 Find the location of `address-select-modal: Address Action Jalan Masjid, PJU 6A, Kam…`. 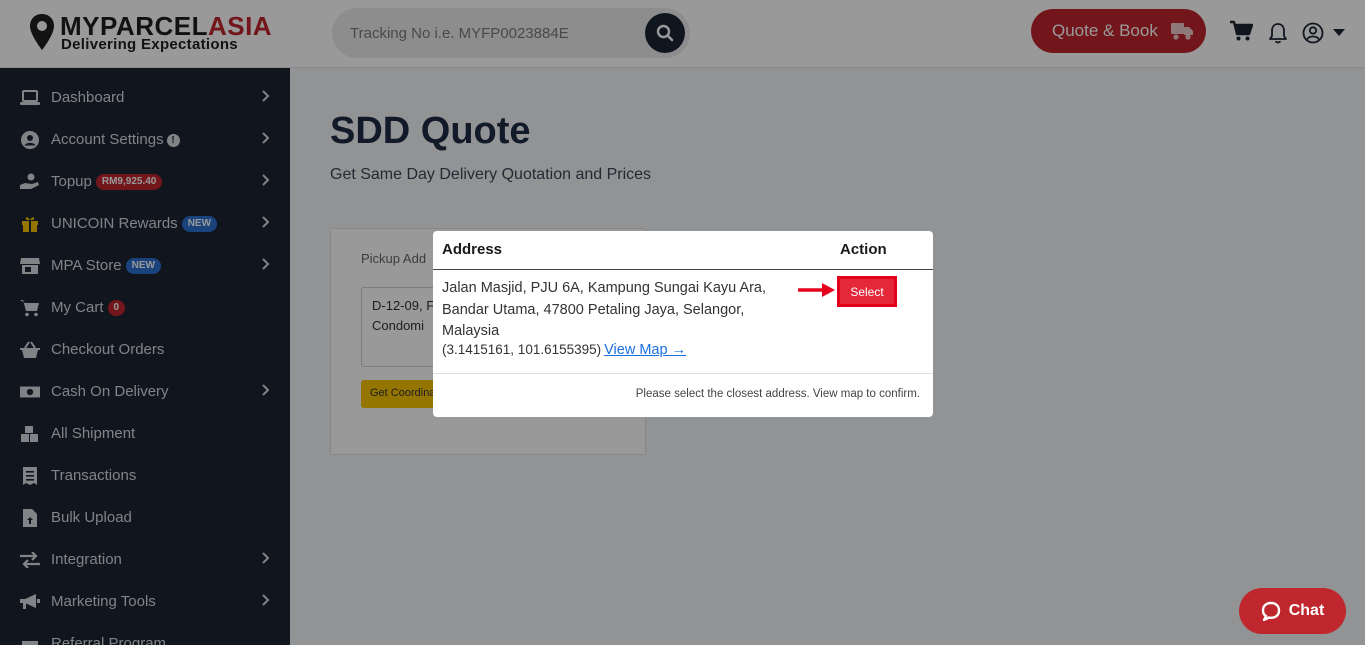

address-select-modal: Address Action Jalan Masjid, PJU 6A, Kam… is located at coordinates (683, 324).